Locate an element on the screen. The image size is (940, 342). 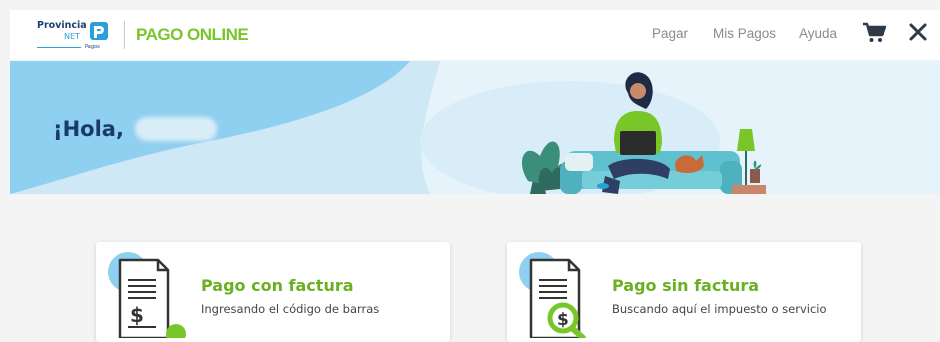
nav-ayuda-link: Ayuda is located at coordinates (818, 33).